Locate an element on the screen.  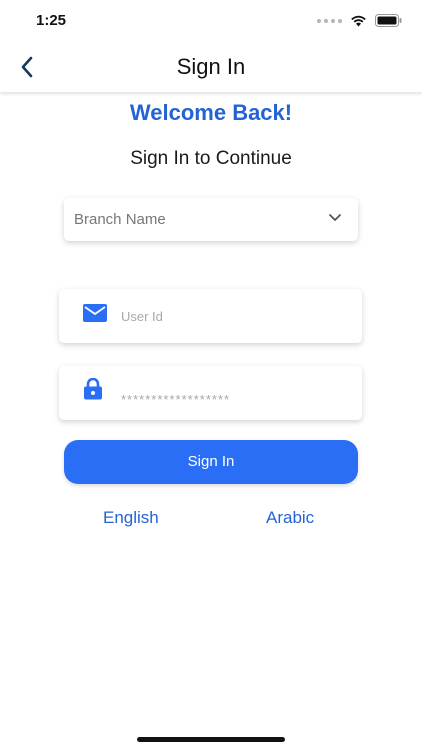
status-time: 1:25 is located at coordinates (51, 20).